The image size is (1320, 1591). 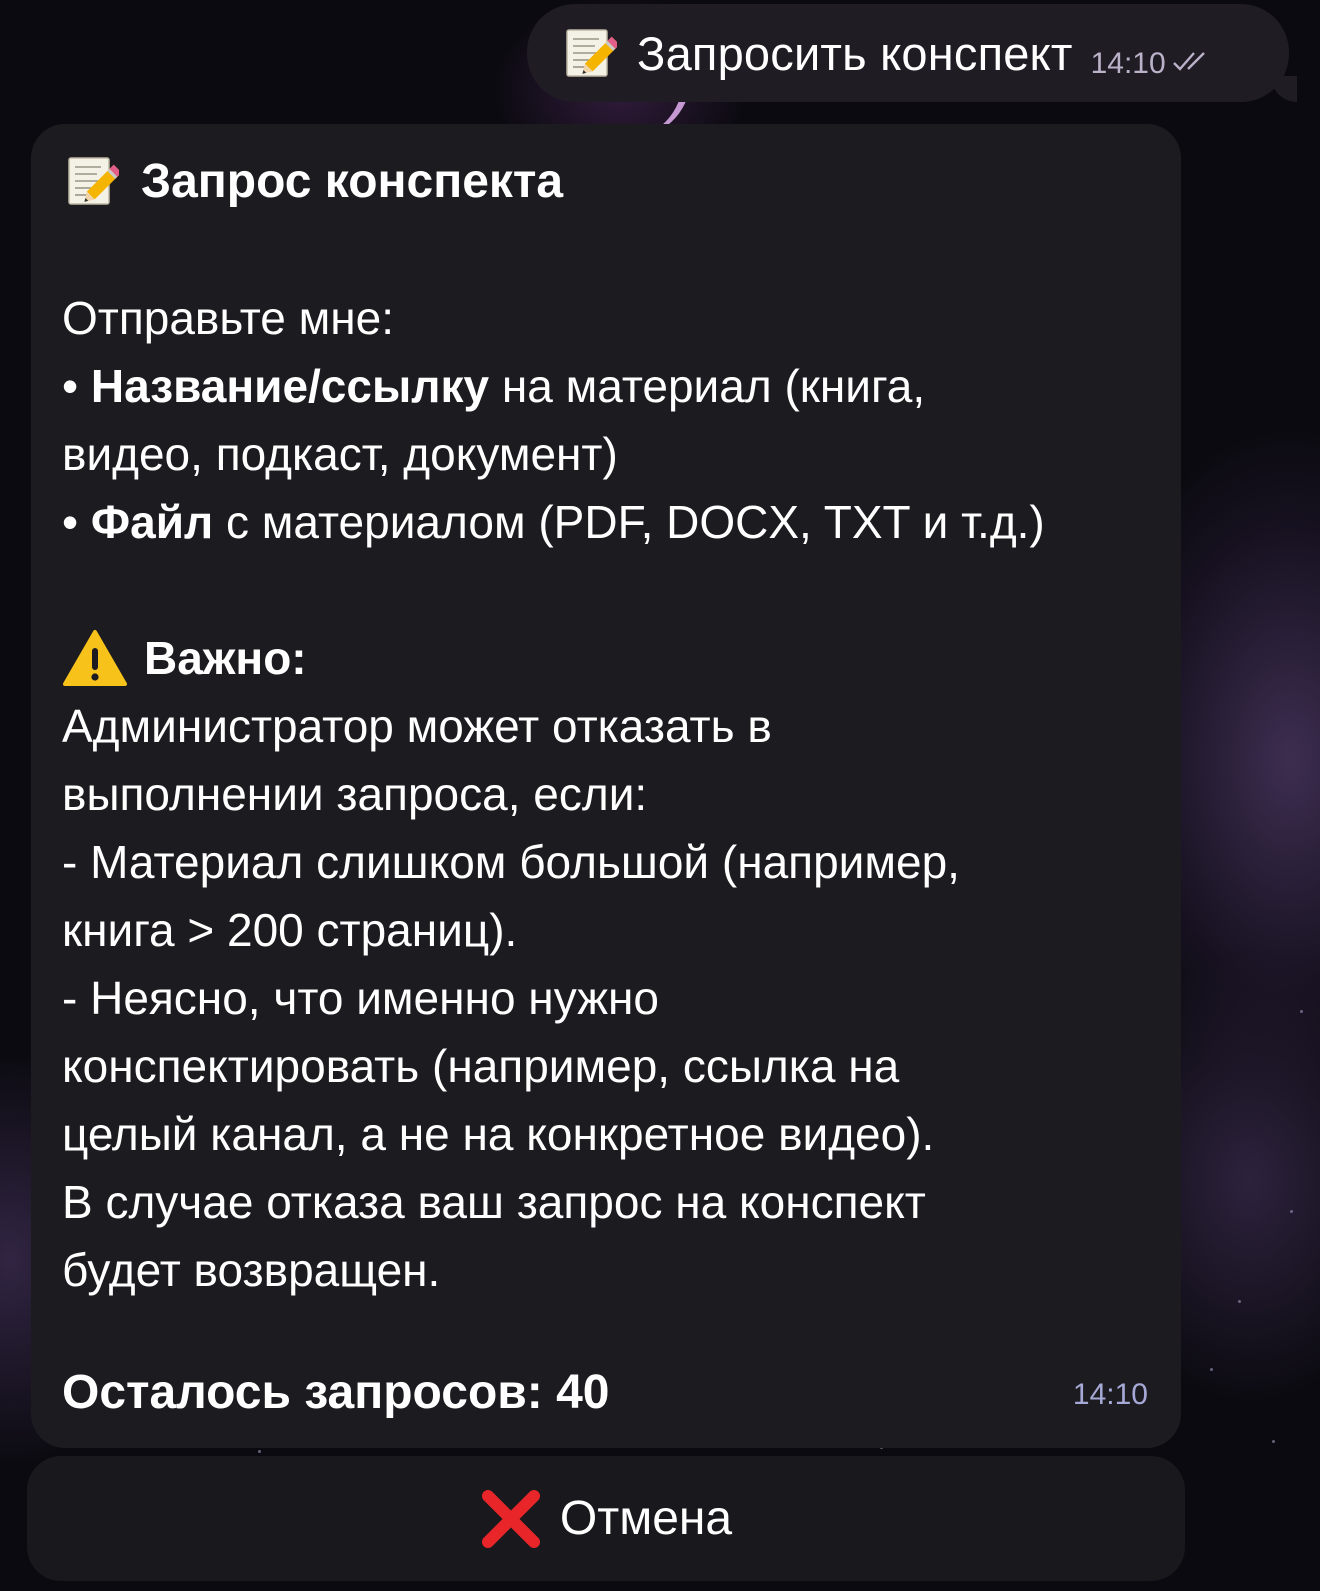 I want to click on warning-line: Администратор может отказать в, so click(x=417, y=726).